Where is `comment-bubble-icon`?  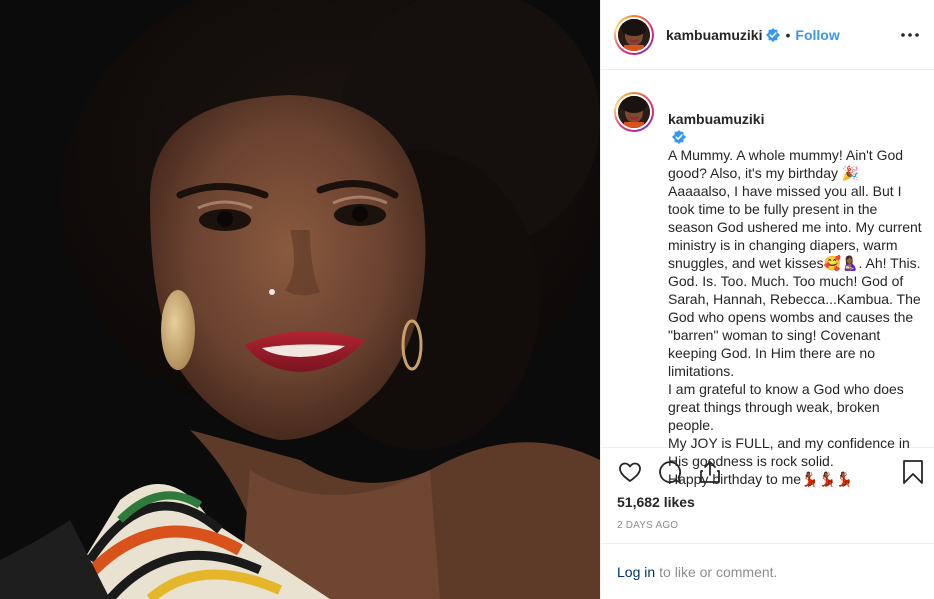 comment-bubble-icon is located at coordinates (670, 472).